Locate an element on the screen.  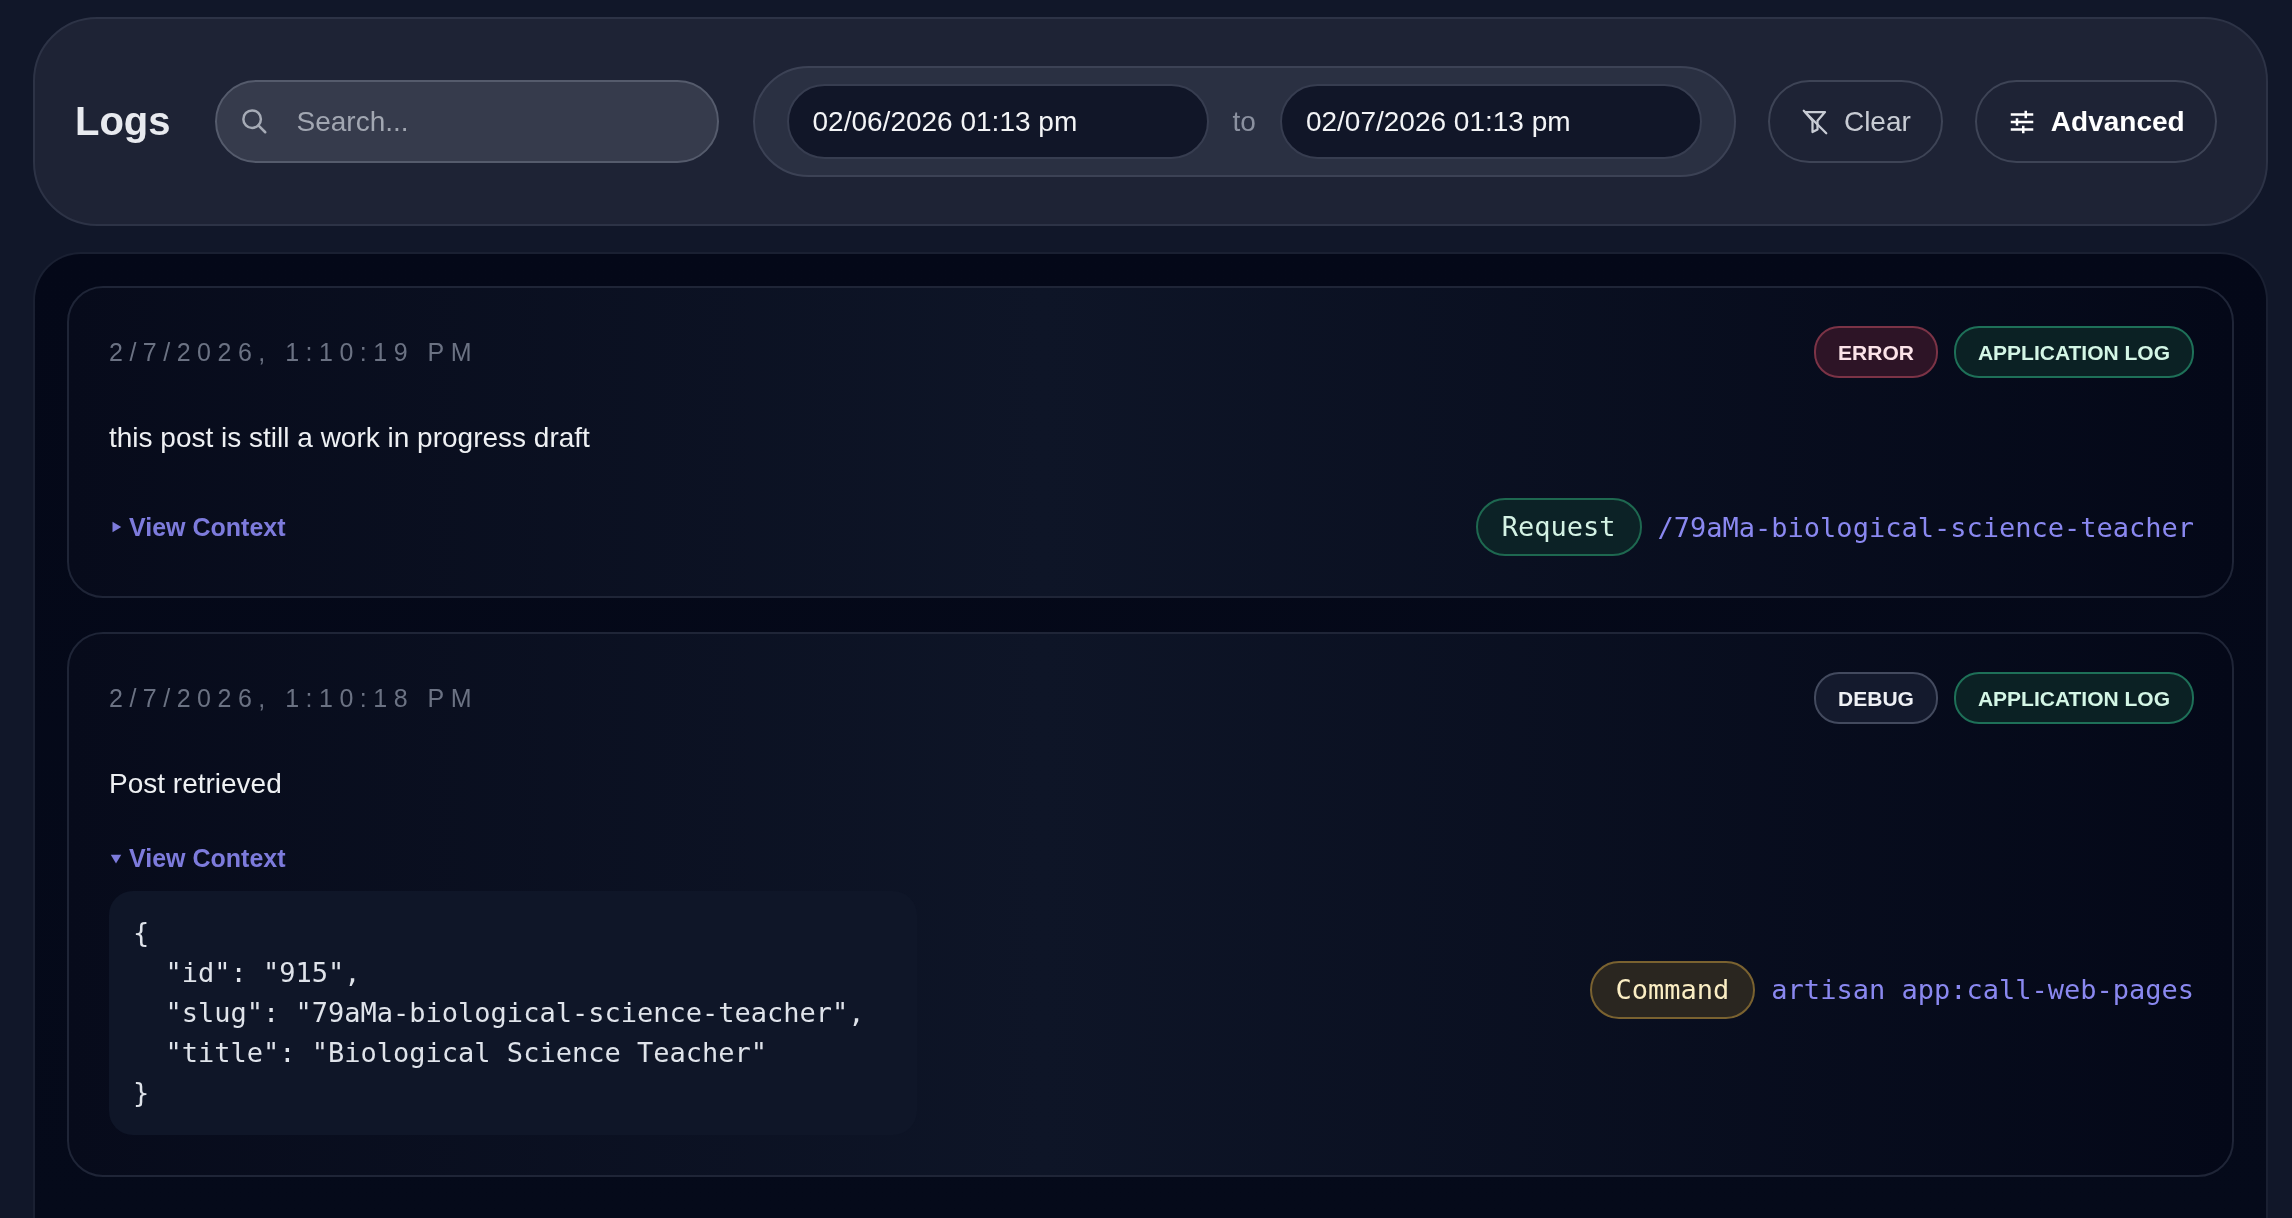
log-message: this post is still a work in progress draft is located at coordinates (350, 438).